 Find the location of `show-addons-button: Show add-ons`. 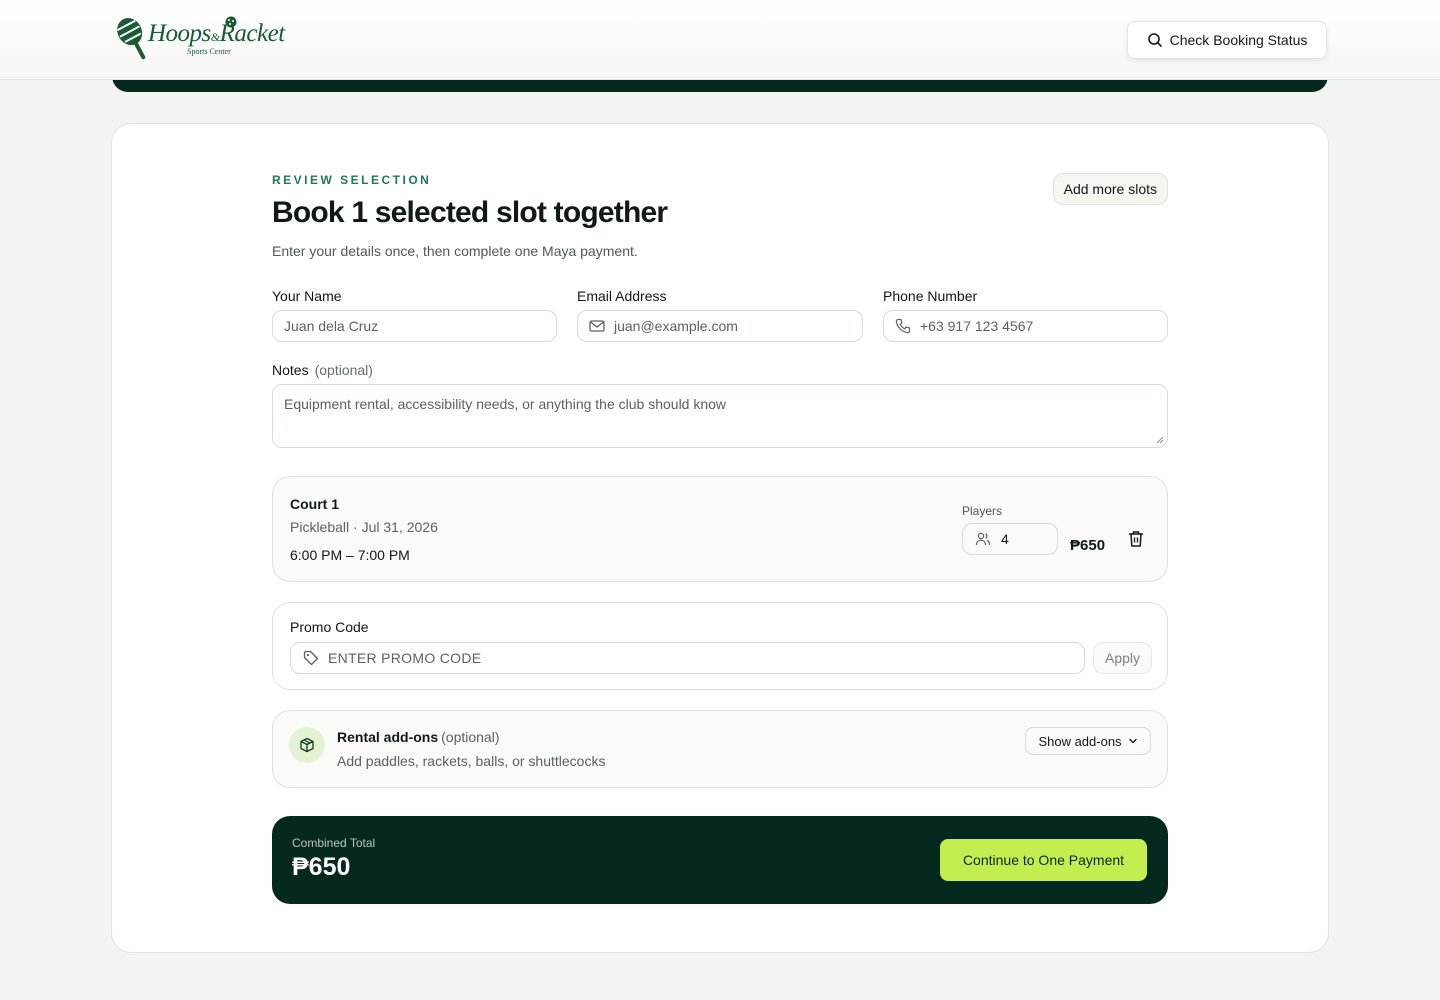

show-addons-button: Show add-ons is located at coordinates (1088, 741).